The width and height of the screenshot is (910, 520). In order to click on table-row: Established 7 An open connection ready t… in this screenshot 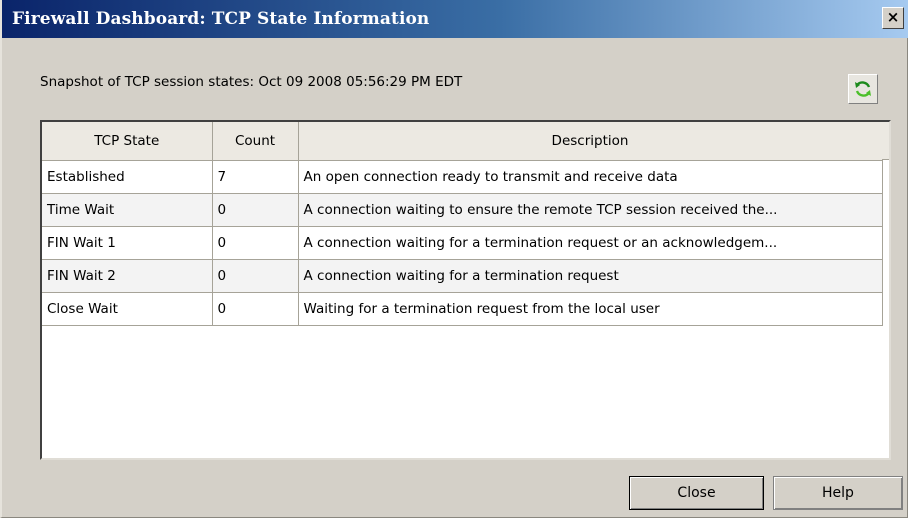, I will do `click(462, 177)`.